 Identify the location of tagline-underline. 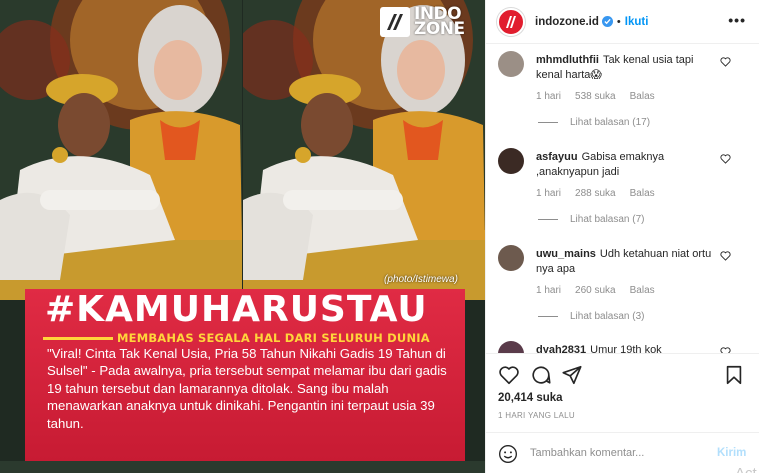
(78, 338).